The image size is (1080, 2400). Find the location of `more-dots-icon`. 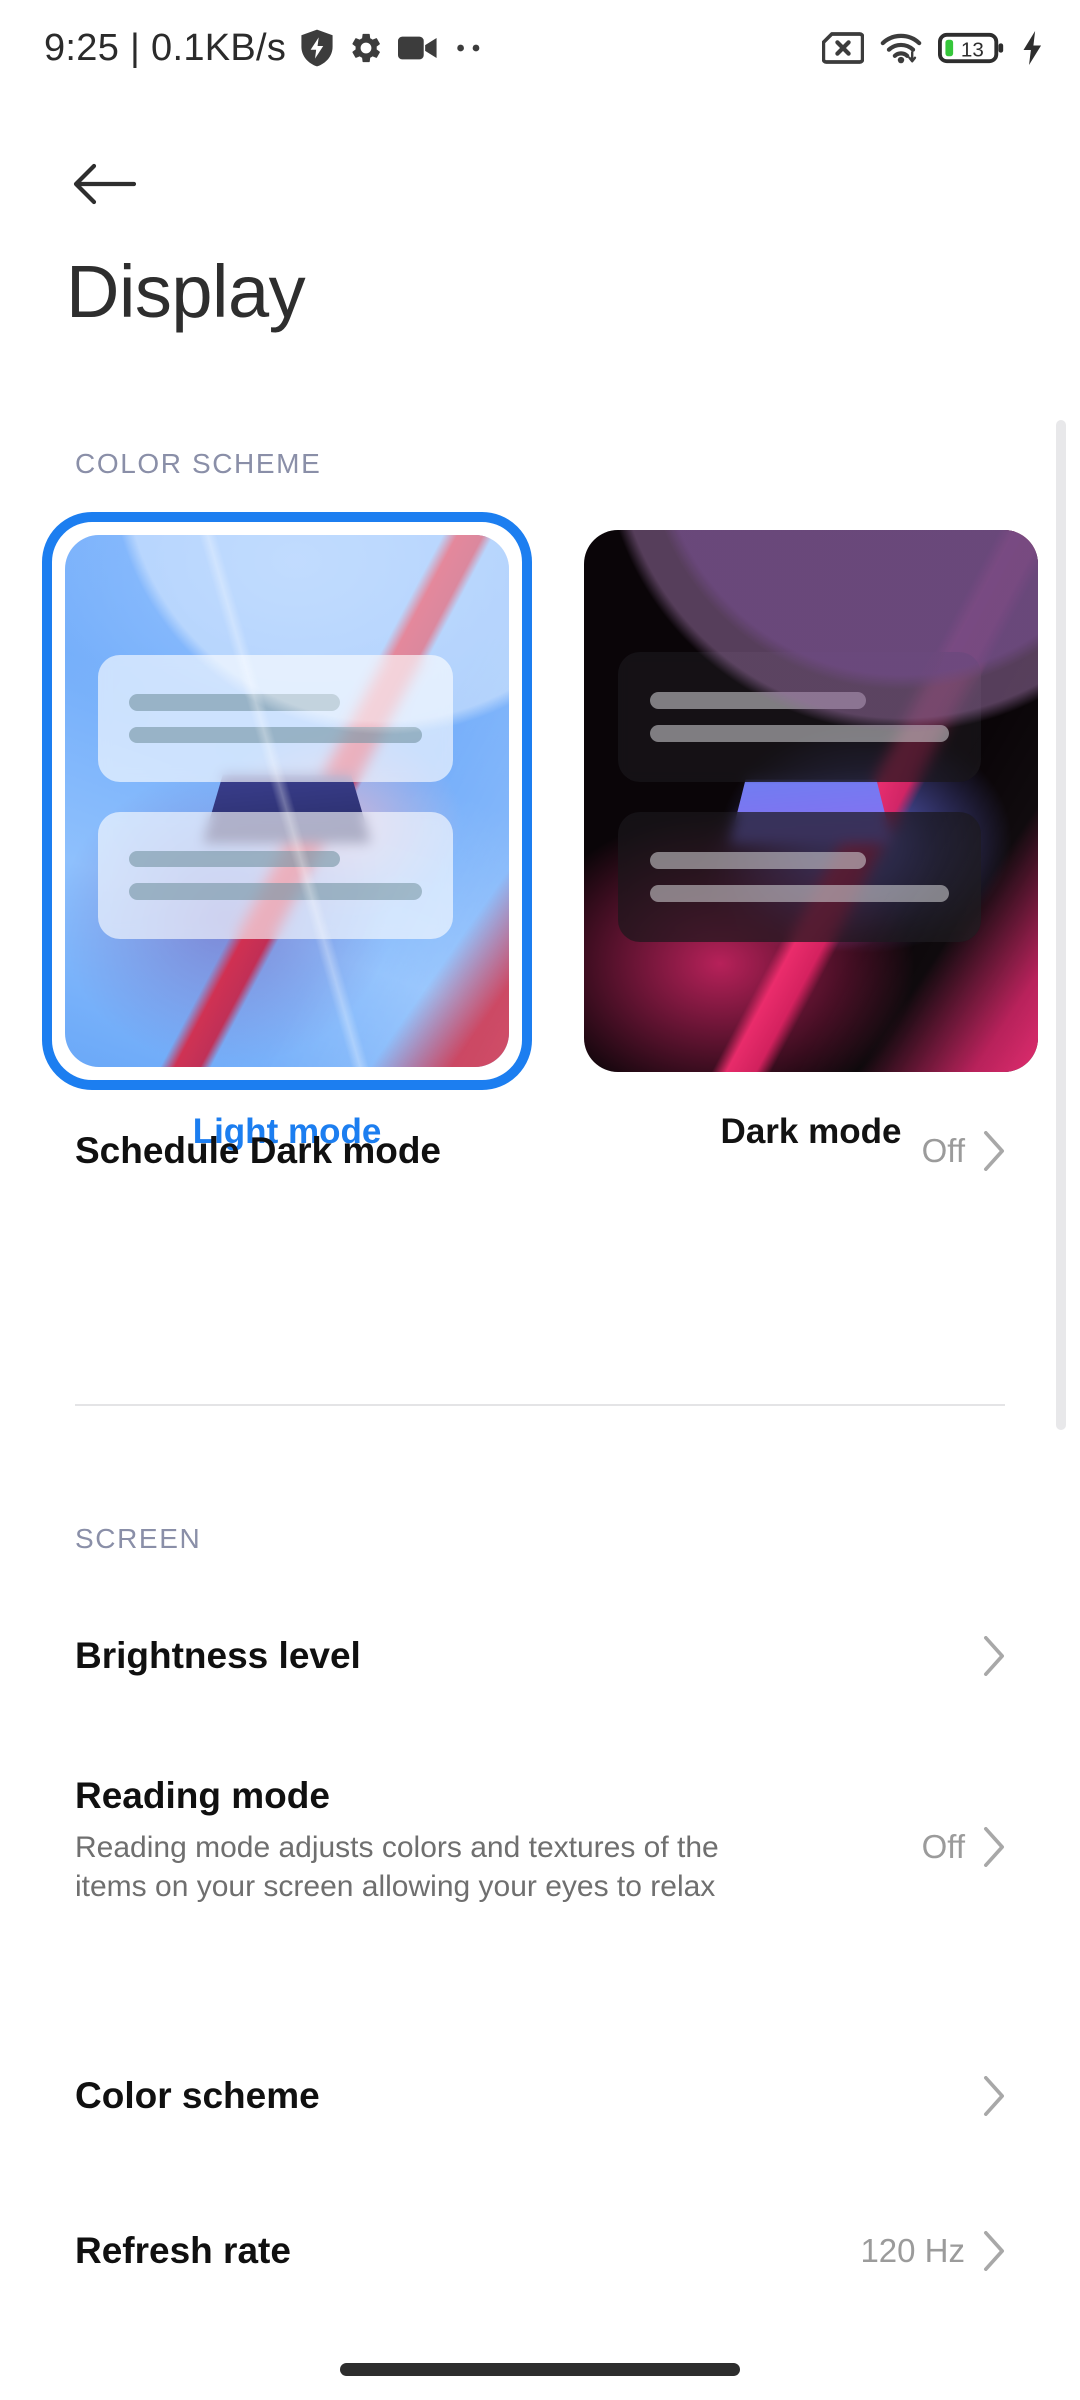

more-dots-icon is located at coordinates (468, 48).